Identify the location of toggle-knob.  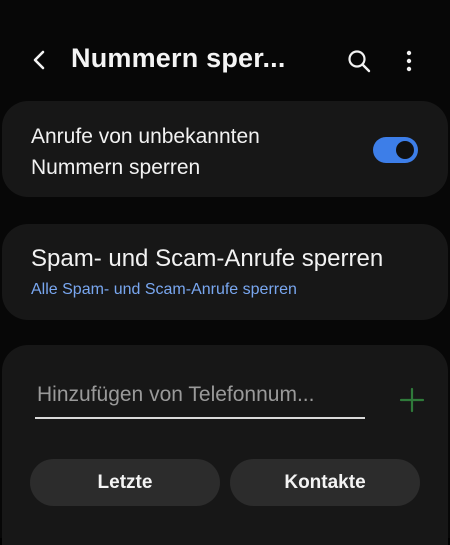
(405, 150).